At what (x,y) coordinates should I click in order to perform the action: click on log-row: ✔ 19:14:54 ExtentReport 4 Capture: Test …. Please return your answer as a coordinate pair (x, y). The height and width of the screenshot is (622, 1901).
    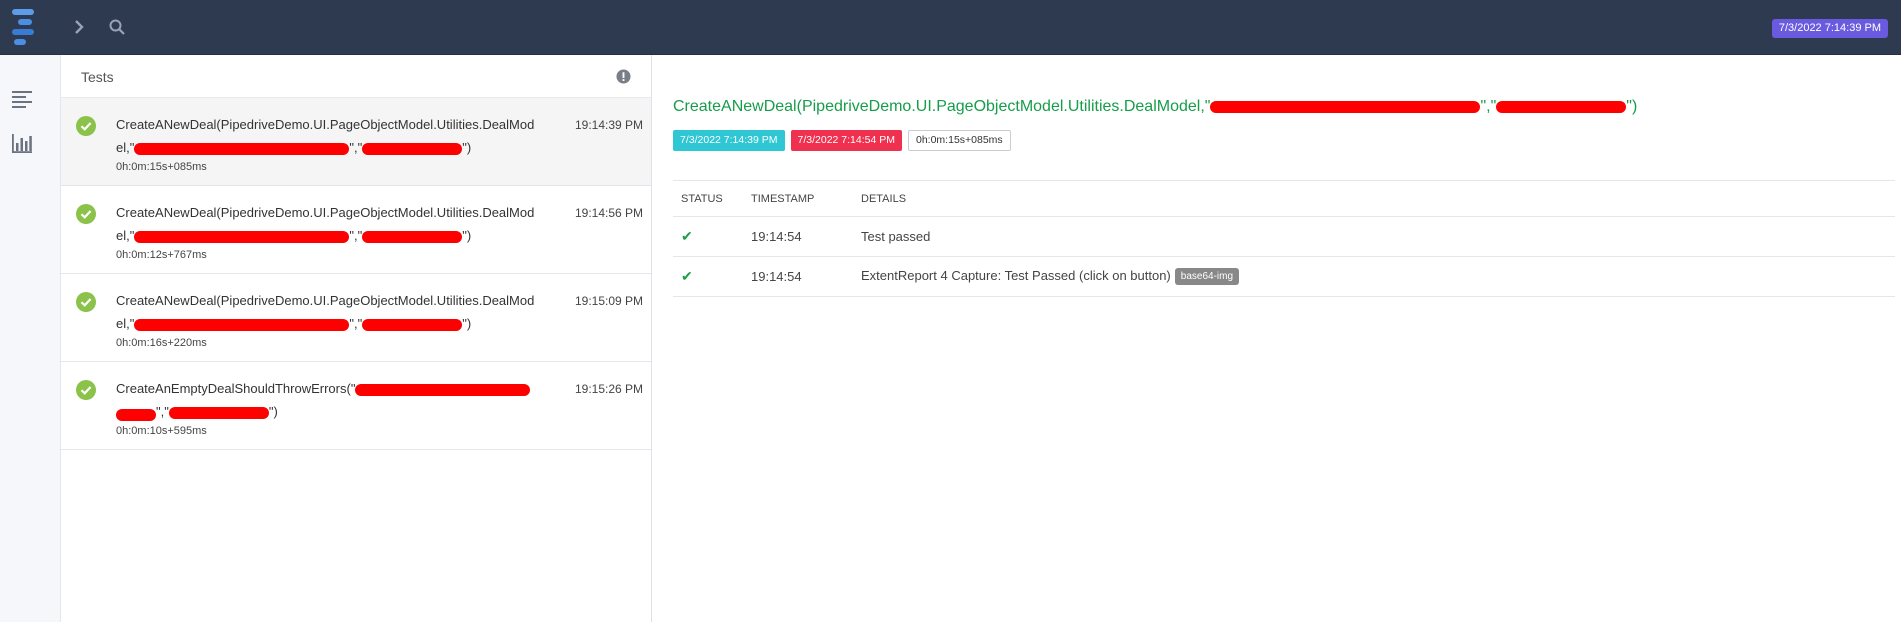
    Looking at the image, I should click on (1284, 276).